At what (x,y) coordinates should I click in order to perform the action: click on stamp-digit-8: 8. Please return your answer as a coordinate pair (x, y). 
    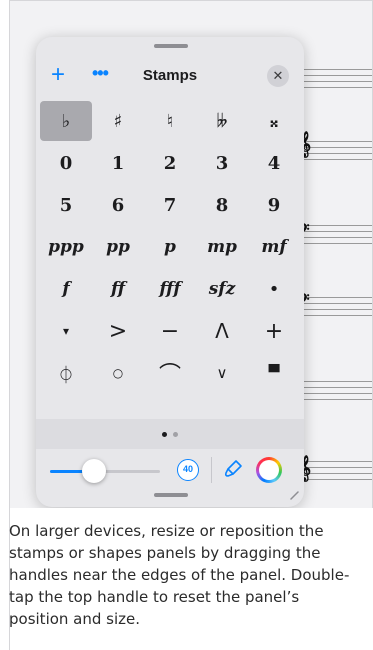
    Looking at the image, I should click on (222, 205).